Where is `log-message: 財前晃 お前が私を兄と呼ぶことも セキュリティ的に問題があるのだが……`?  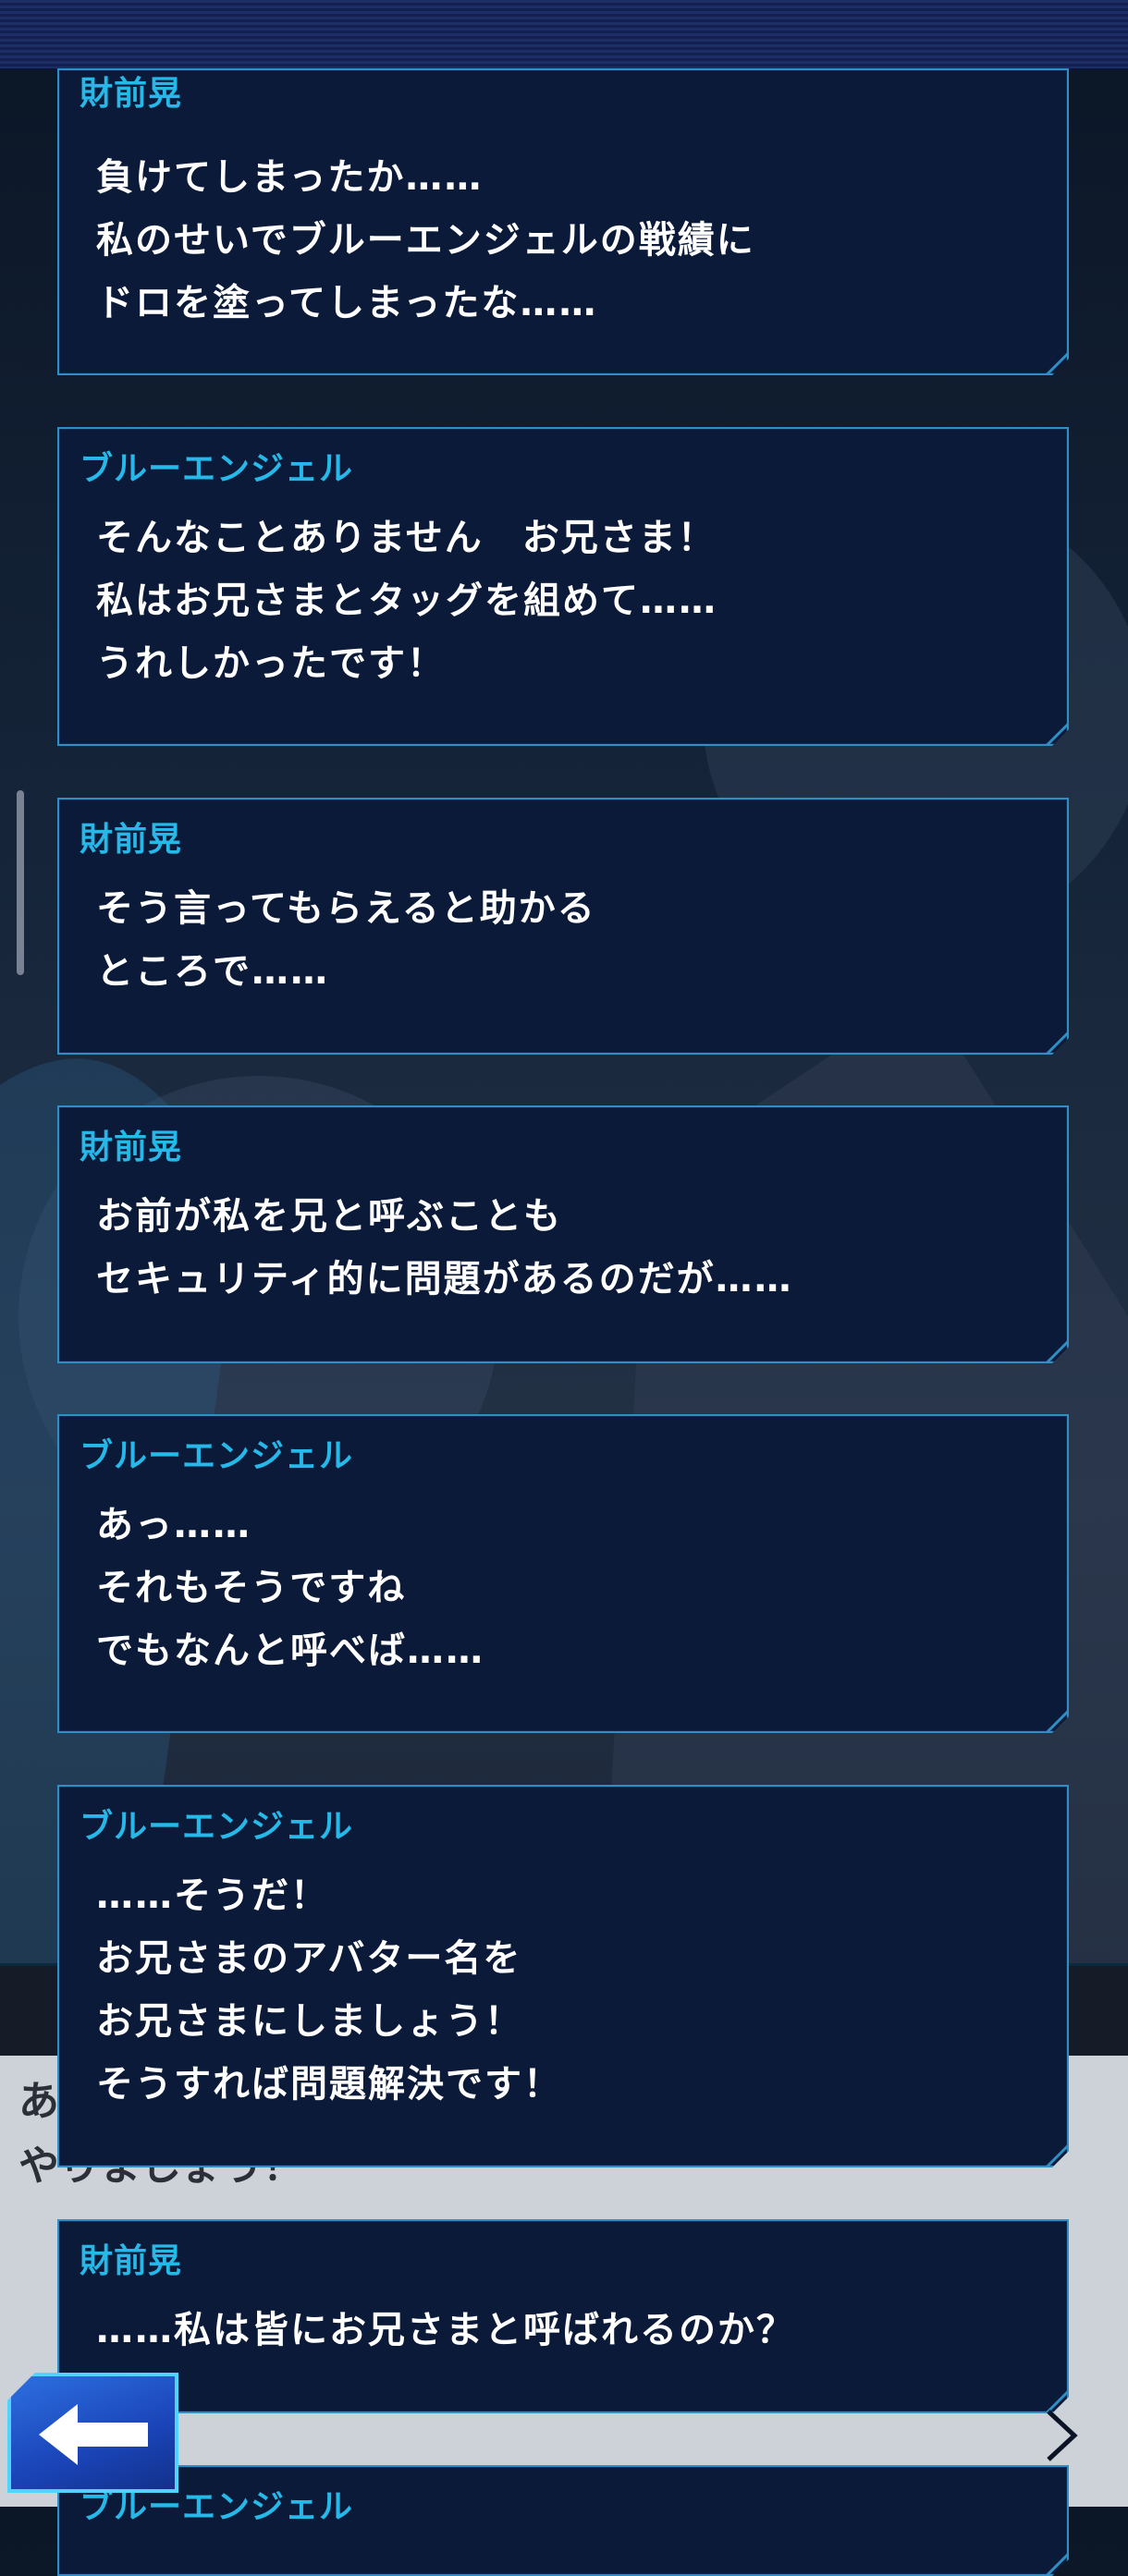 log-message: 財前晃 お前が私を兄と呼ぶことも セキュリティ的に問題があるのだが…… is located at coordinates (563, 1234).